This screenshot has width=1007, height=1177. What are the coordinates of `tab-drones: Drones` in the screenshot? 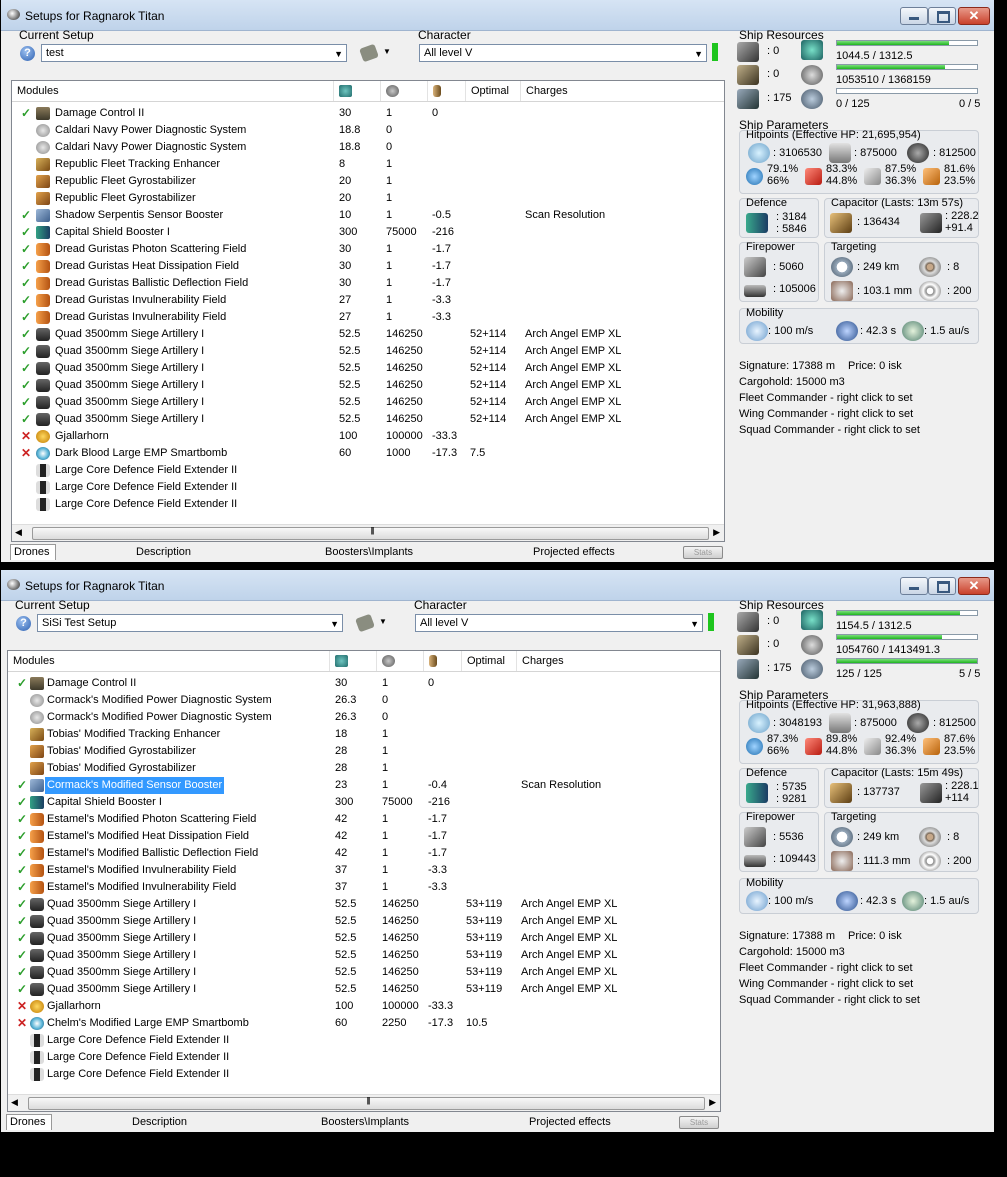 It's located at (27, 1122).